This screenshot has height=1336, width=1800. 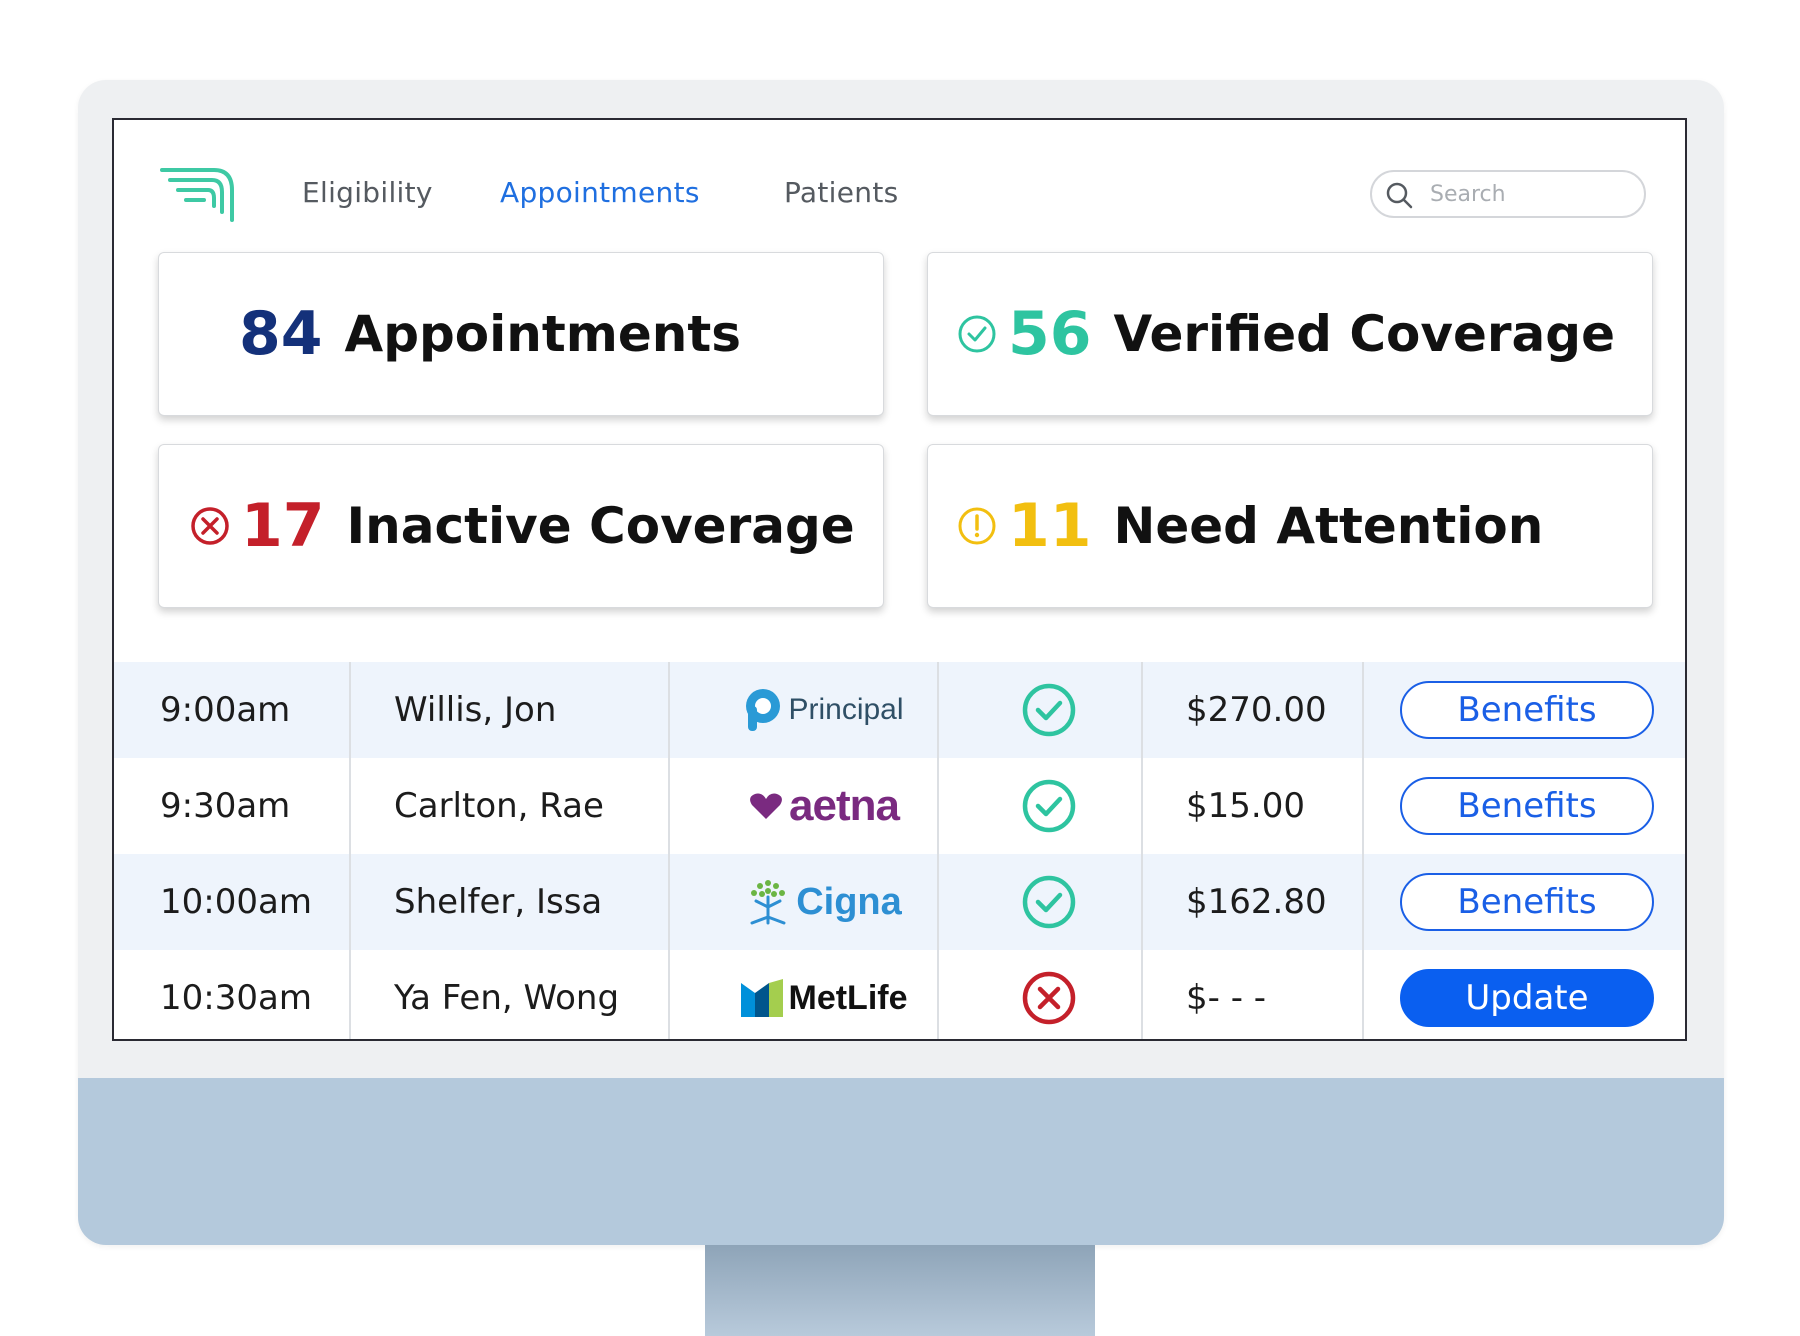 I want to click on action-cell: Update, so click(x=1527, y=994).